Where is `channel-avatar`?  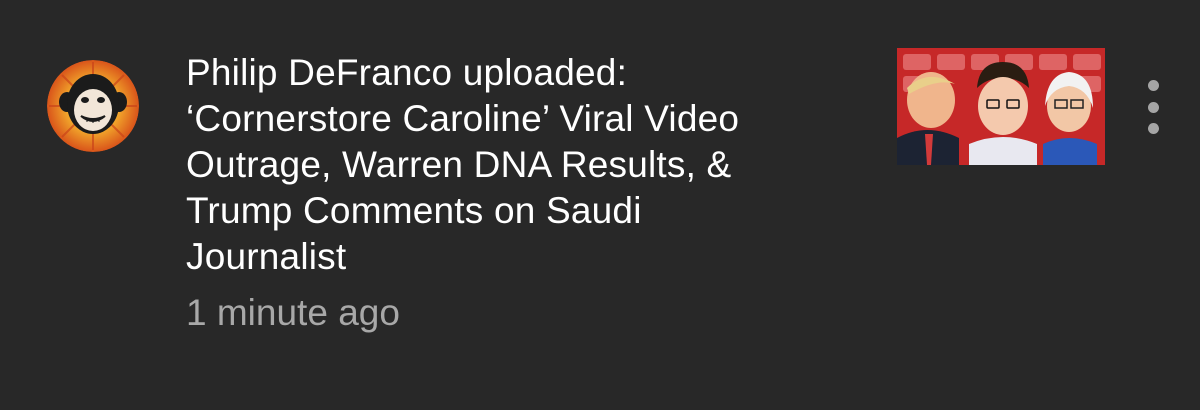
channel-avatar is located at coordinates (93, 106).